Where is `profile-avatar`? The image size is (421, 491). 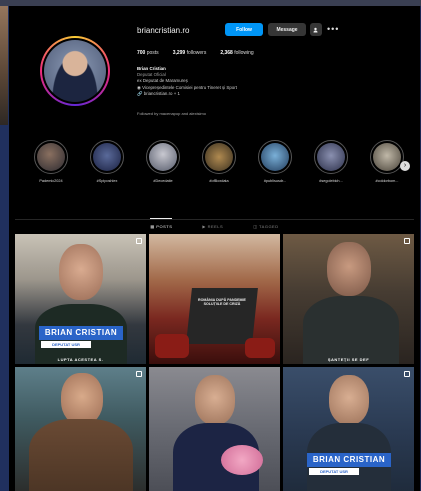 profile-avatar is located at coordinates (75, 71).